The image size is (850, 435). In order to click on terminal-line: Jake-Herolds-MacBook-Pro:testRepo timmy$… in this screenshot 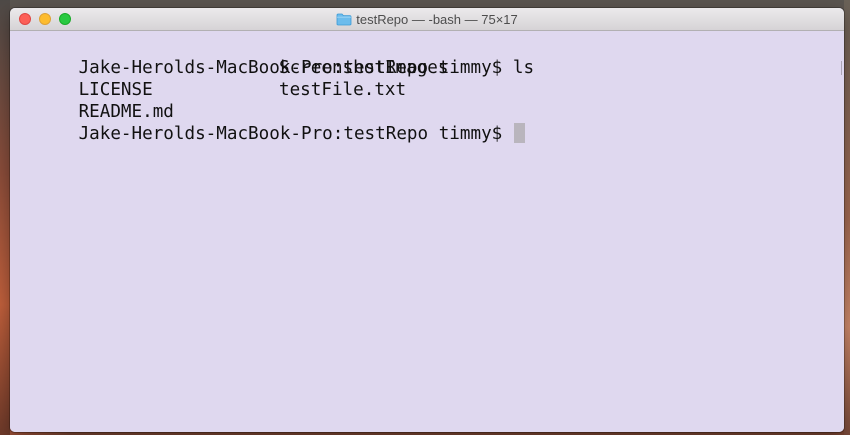, I will do `click(429, 56)`.